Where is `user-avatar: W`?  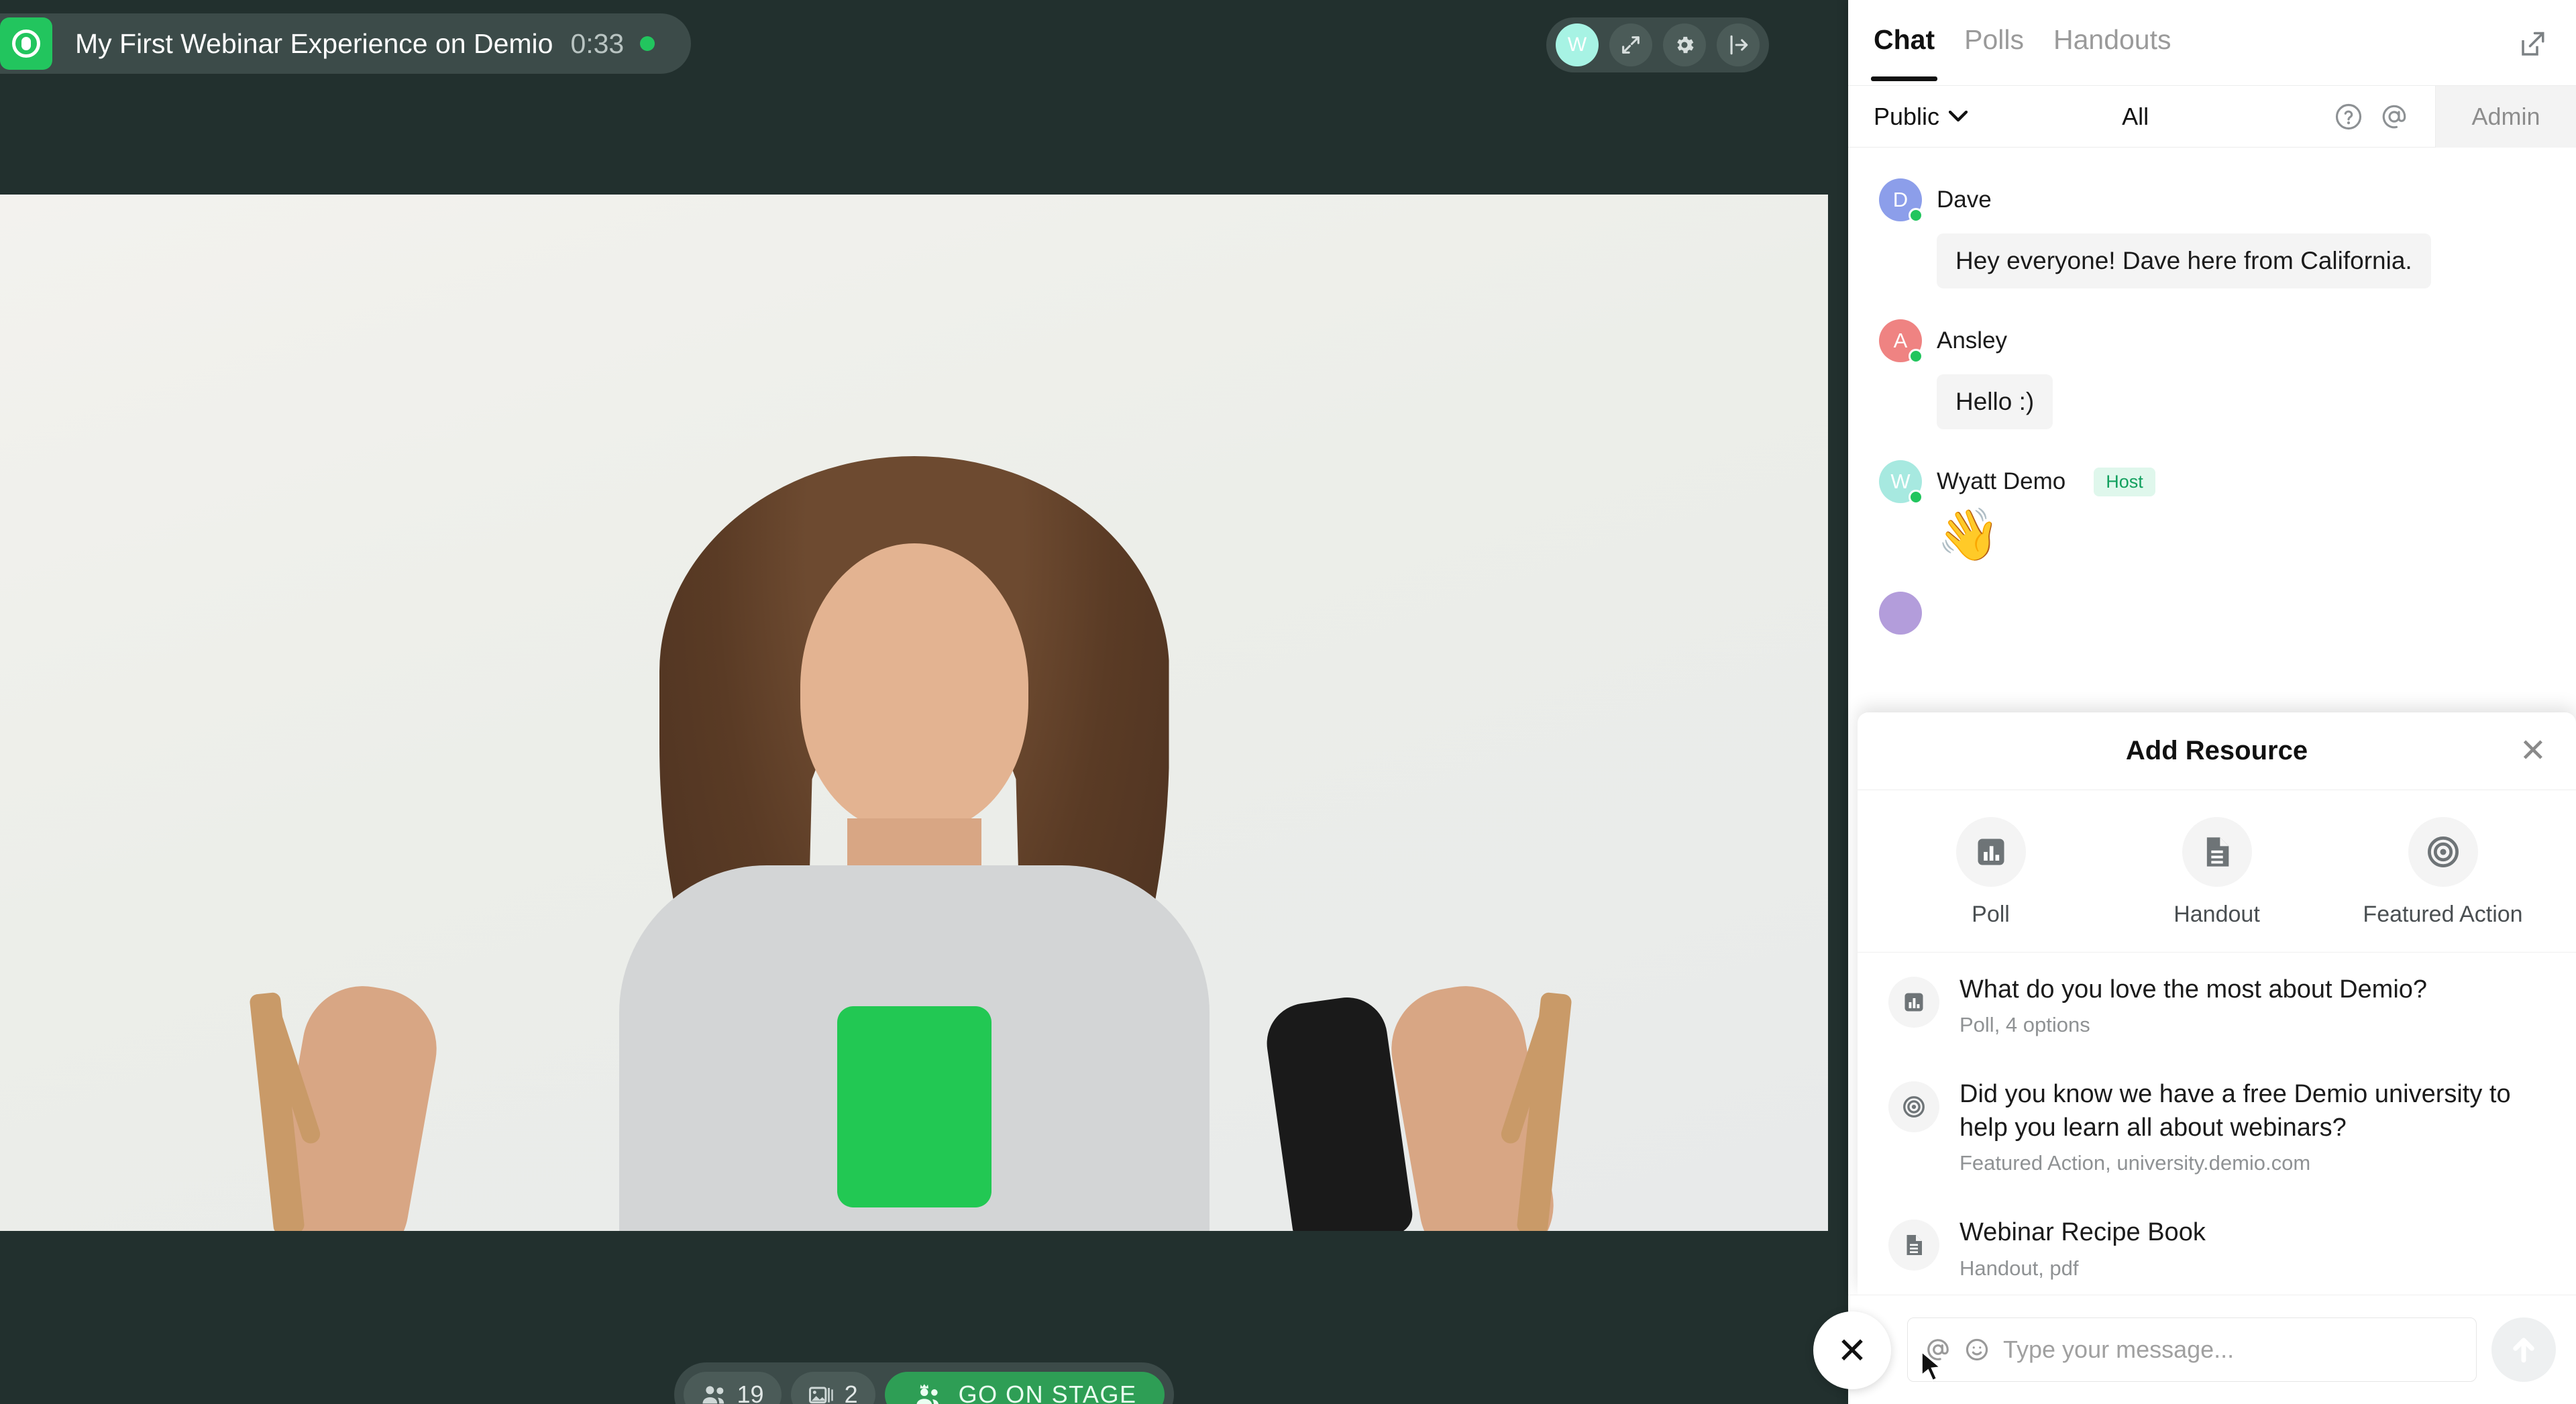
user-avatar: W is located at coordinates (1577, 44).